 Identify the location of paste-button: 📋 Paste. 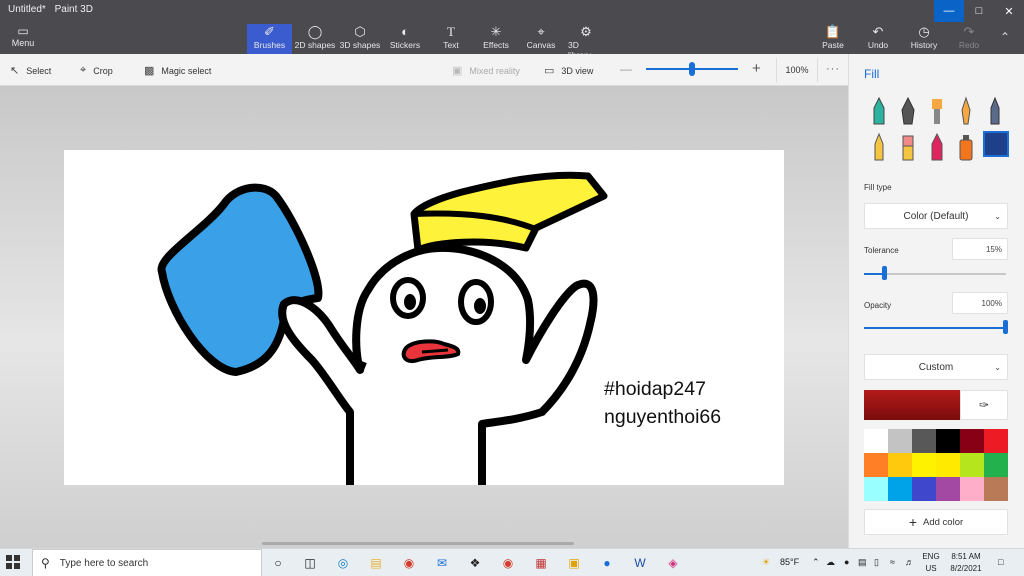
(833, 39).